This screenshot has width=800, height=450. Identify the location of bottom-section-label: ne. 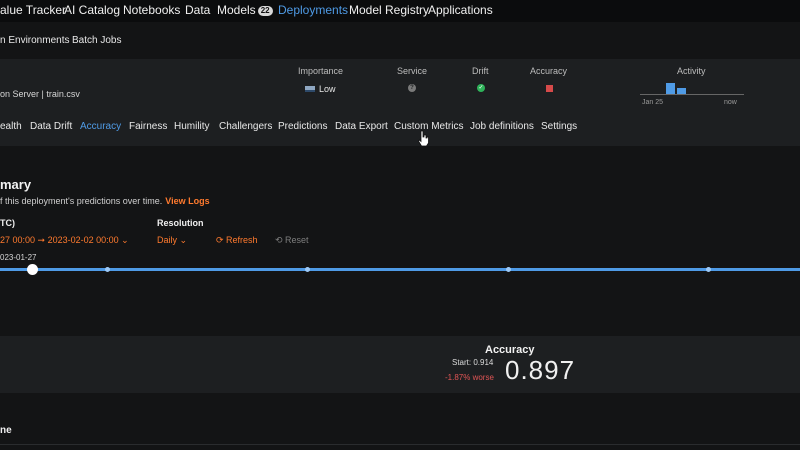
(6, 430).